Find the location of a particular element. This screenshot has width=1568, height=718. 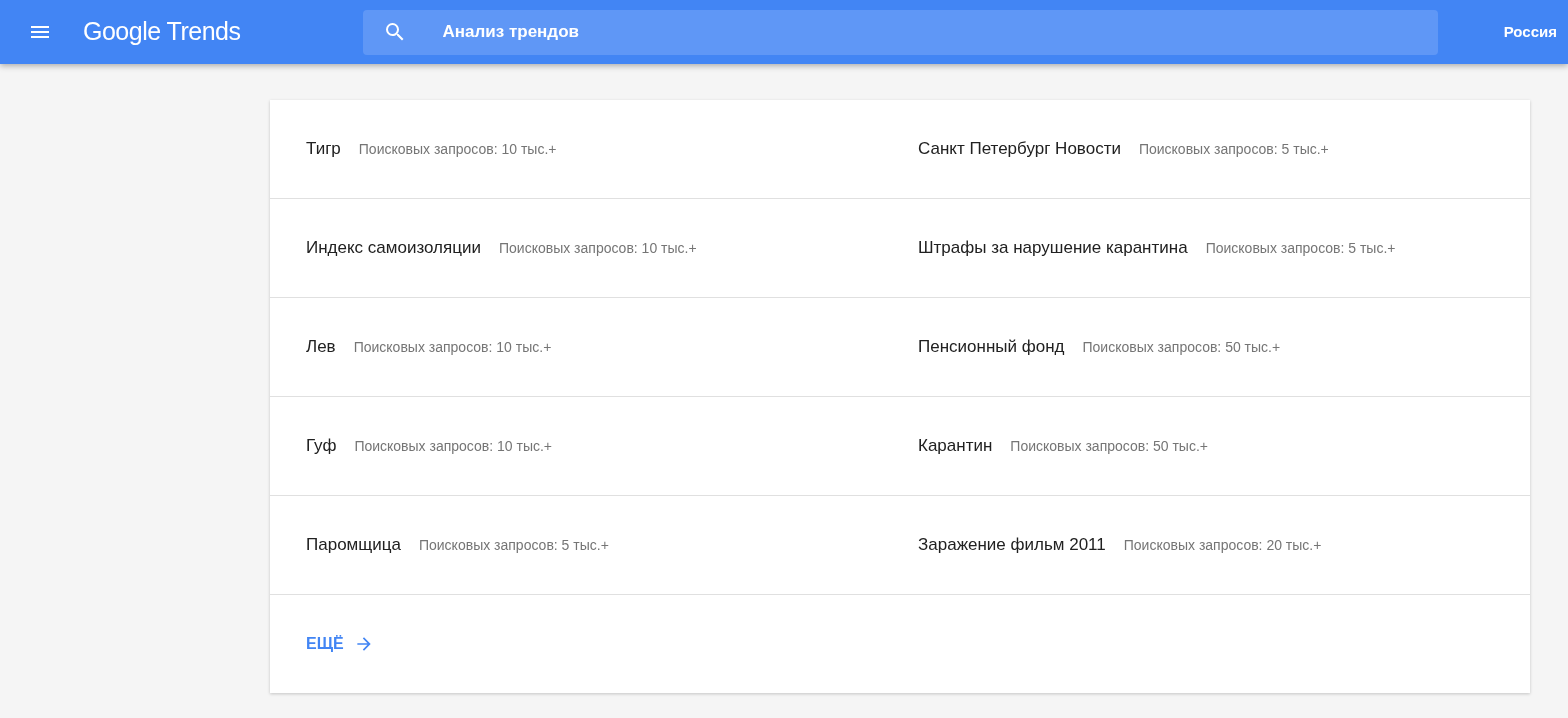

trend-title: Заражение фильм 2011 is located at coordinates (1012, 545).